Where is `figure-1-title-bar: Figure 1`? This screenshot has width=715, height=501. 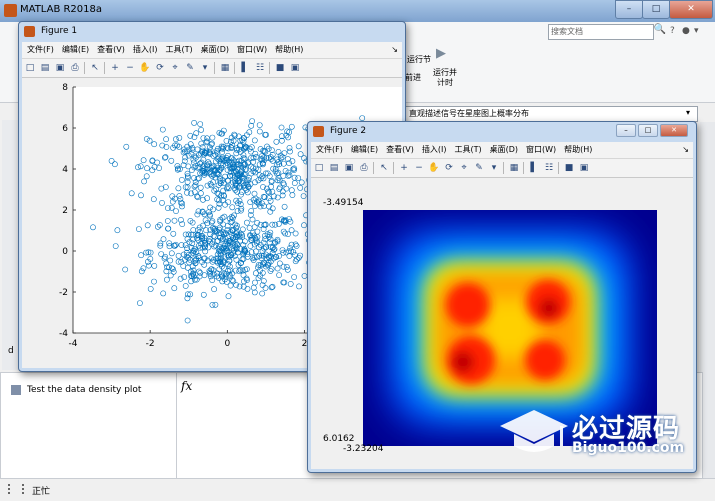
figure-1-title-bar: Figure 1 is located at coordinates (212, 32).